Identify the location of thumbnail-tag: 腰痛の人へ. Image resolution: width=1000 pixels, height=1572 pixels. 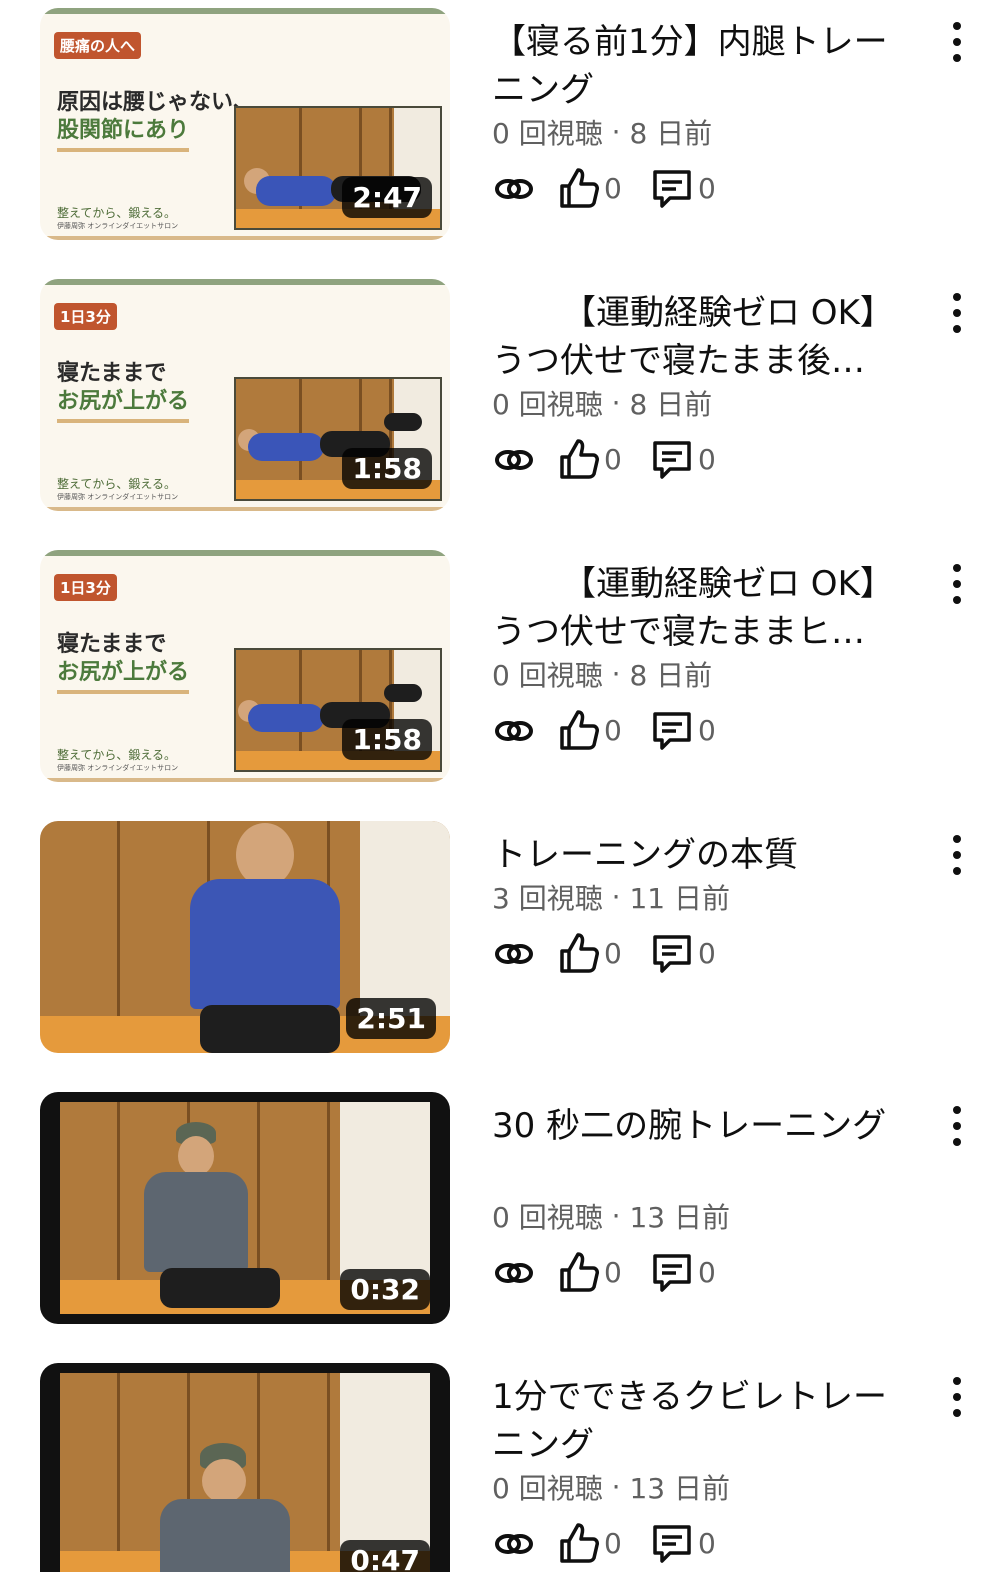
(98, 45).